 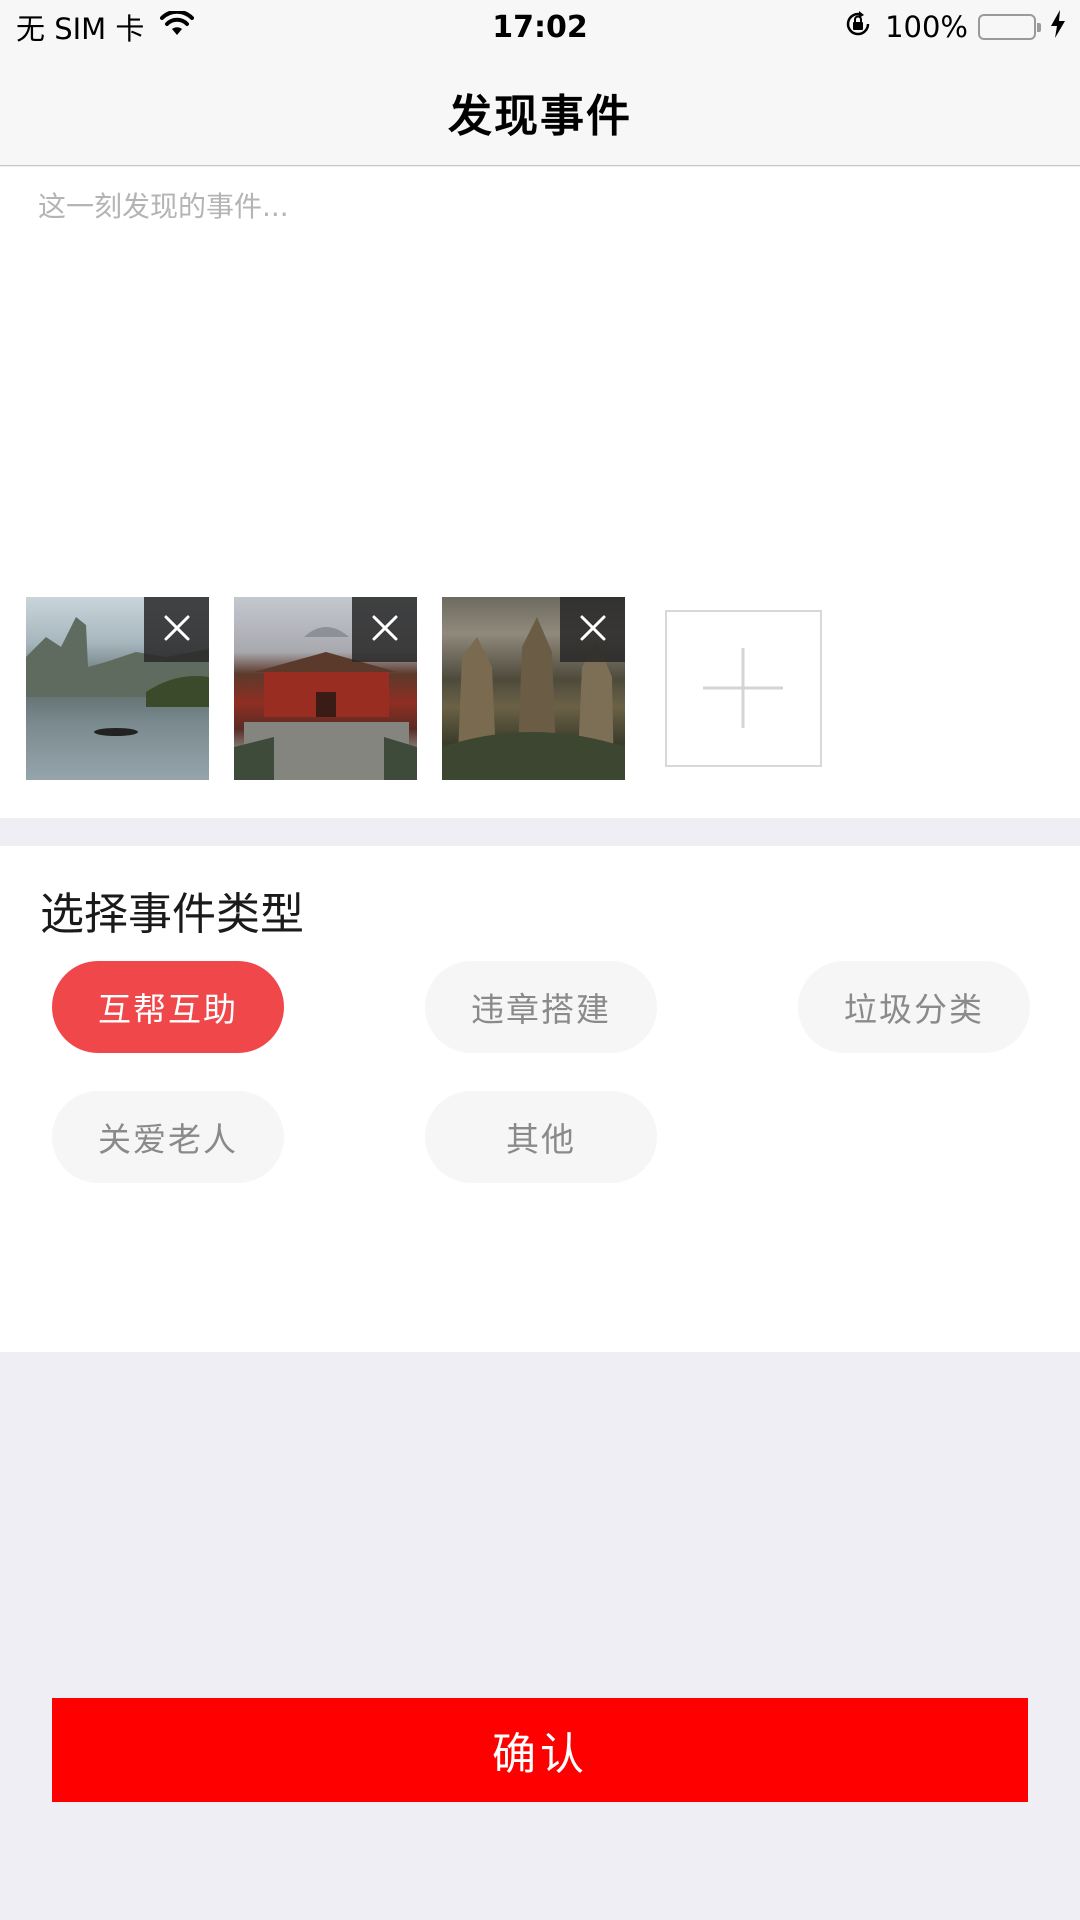 What do you see at coordinates (168, 1137) in the screenshot?
I see `event-type-chip-elderly-care: 关爱老人` at bounding box center [168, 1137].